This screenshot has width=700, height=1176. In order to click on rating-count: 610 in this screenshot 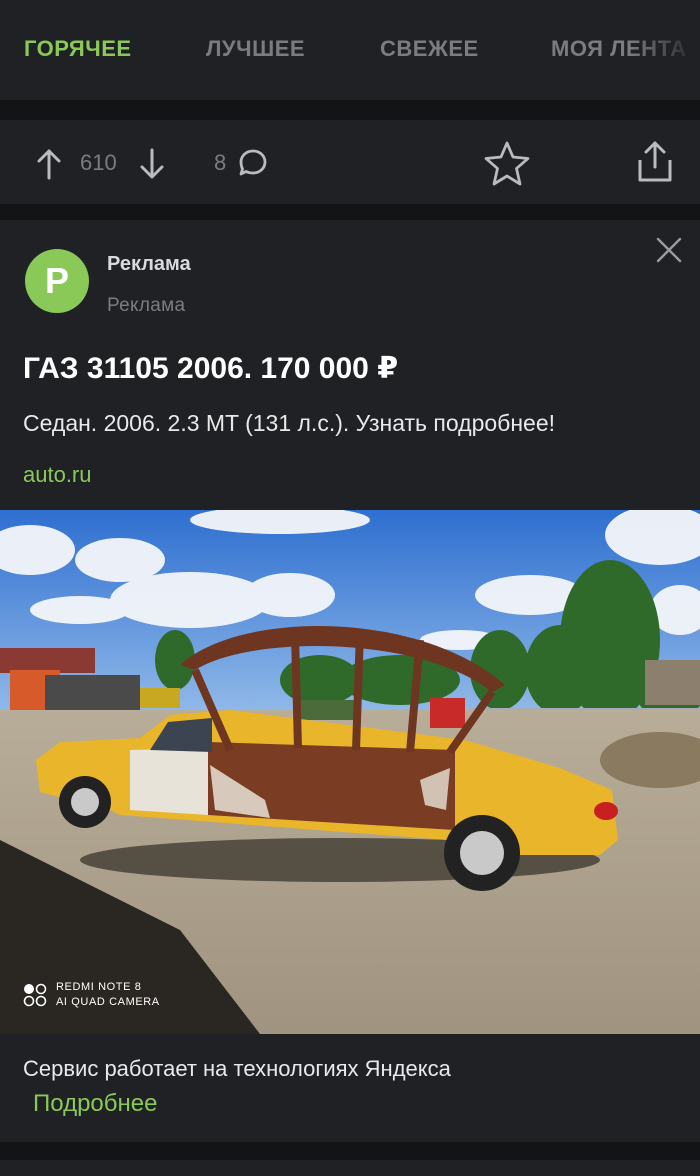, I will do `click(98, 162)`.